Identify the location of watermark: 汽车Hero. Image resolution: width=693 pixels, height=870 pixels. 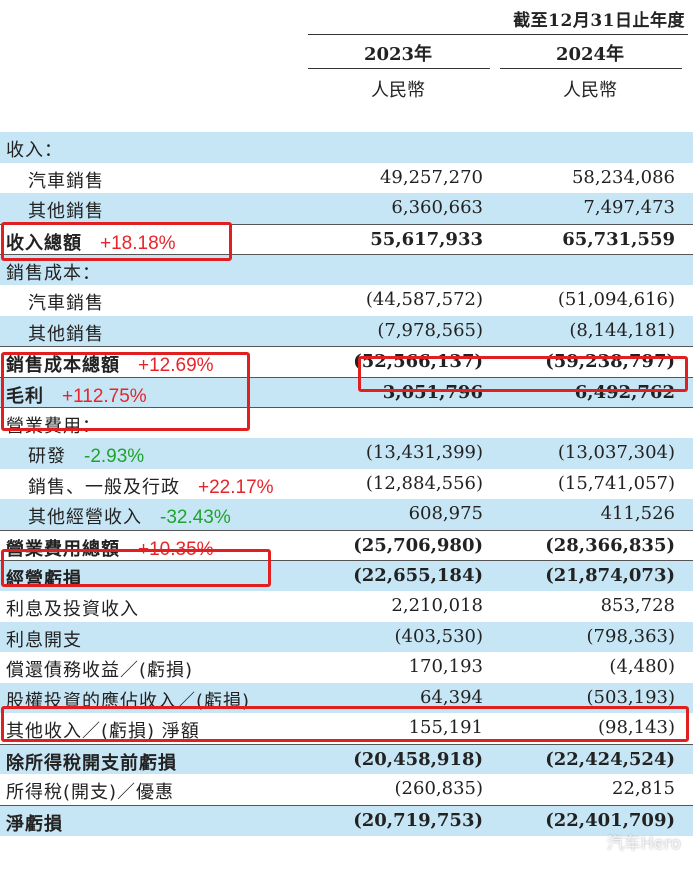
(643, 844).